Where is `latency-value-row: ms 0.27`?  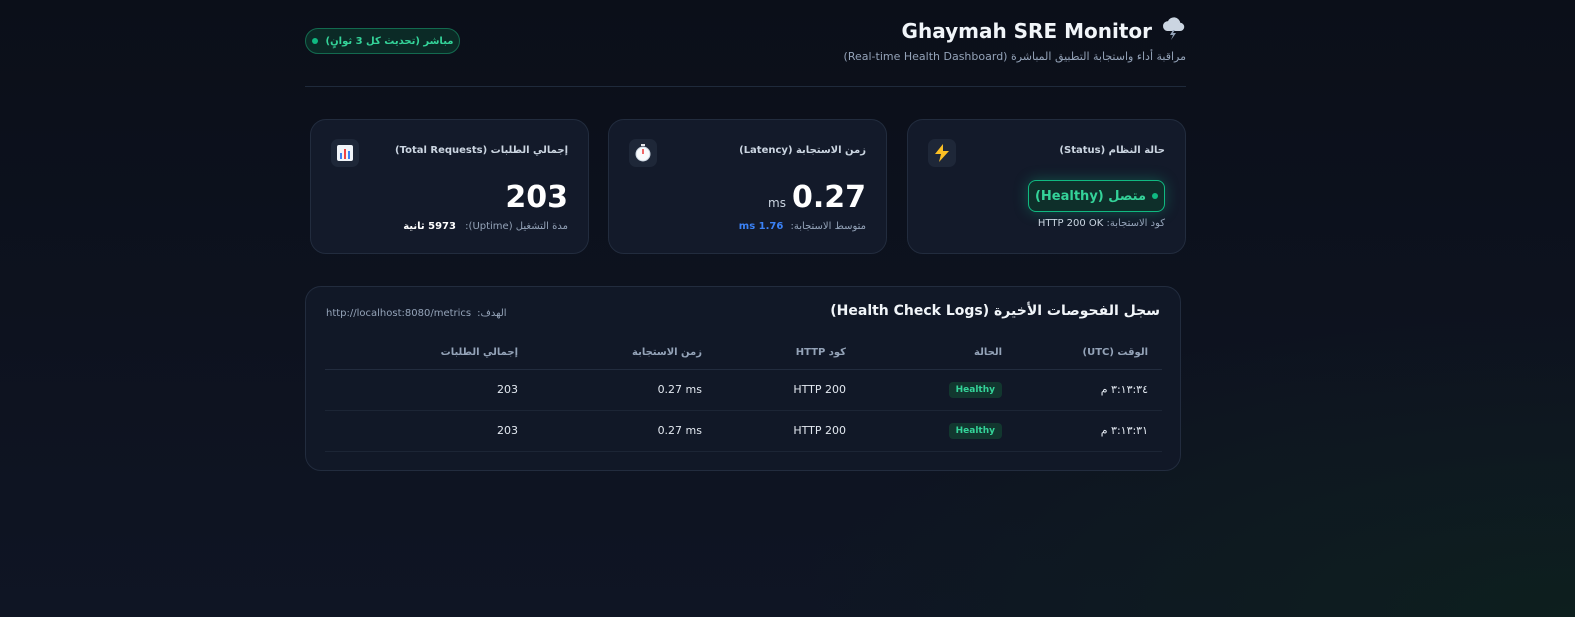 latency-value-row: ms 0.27 is located at coordinates (817, 197).